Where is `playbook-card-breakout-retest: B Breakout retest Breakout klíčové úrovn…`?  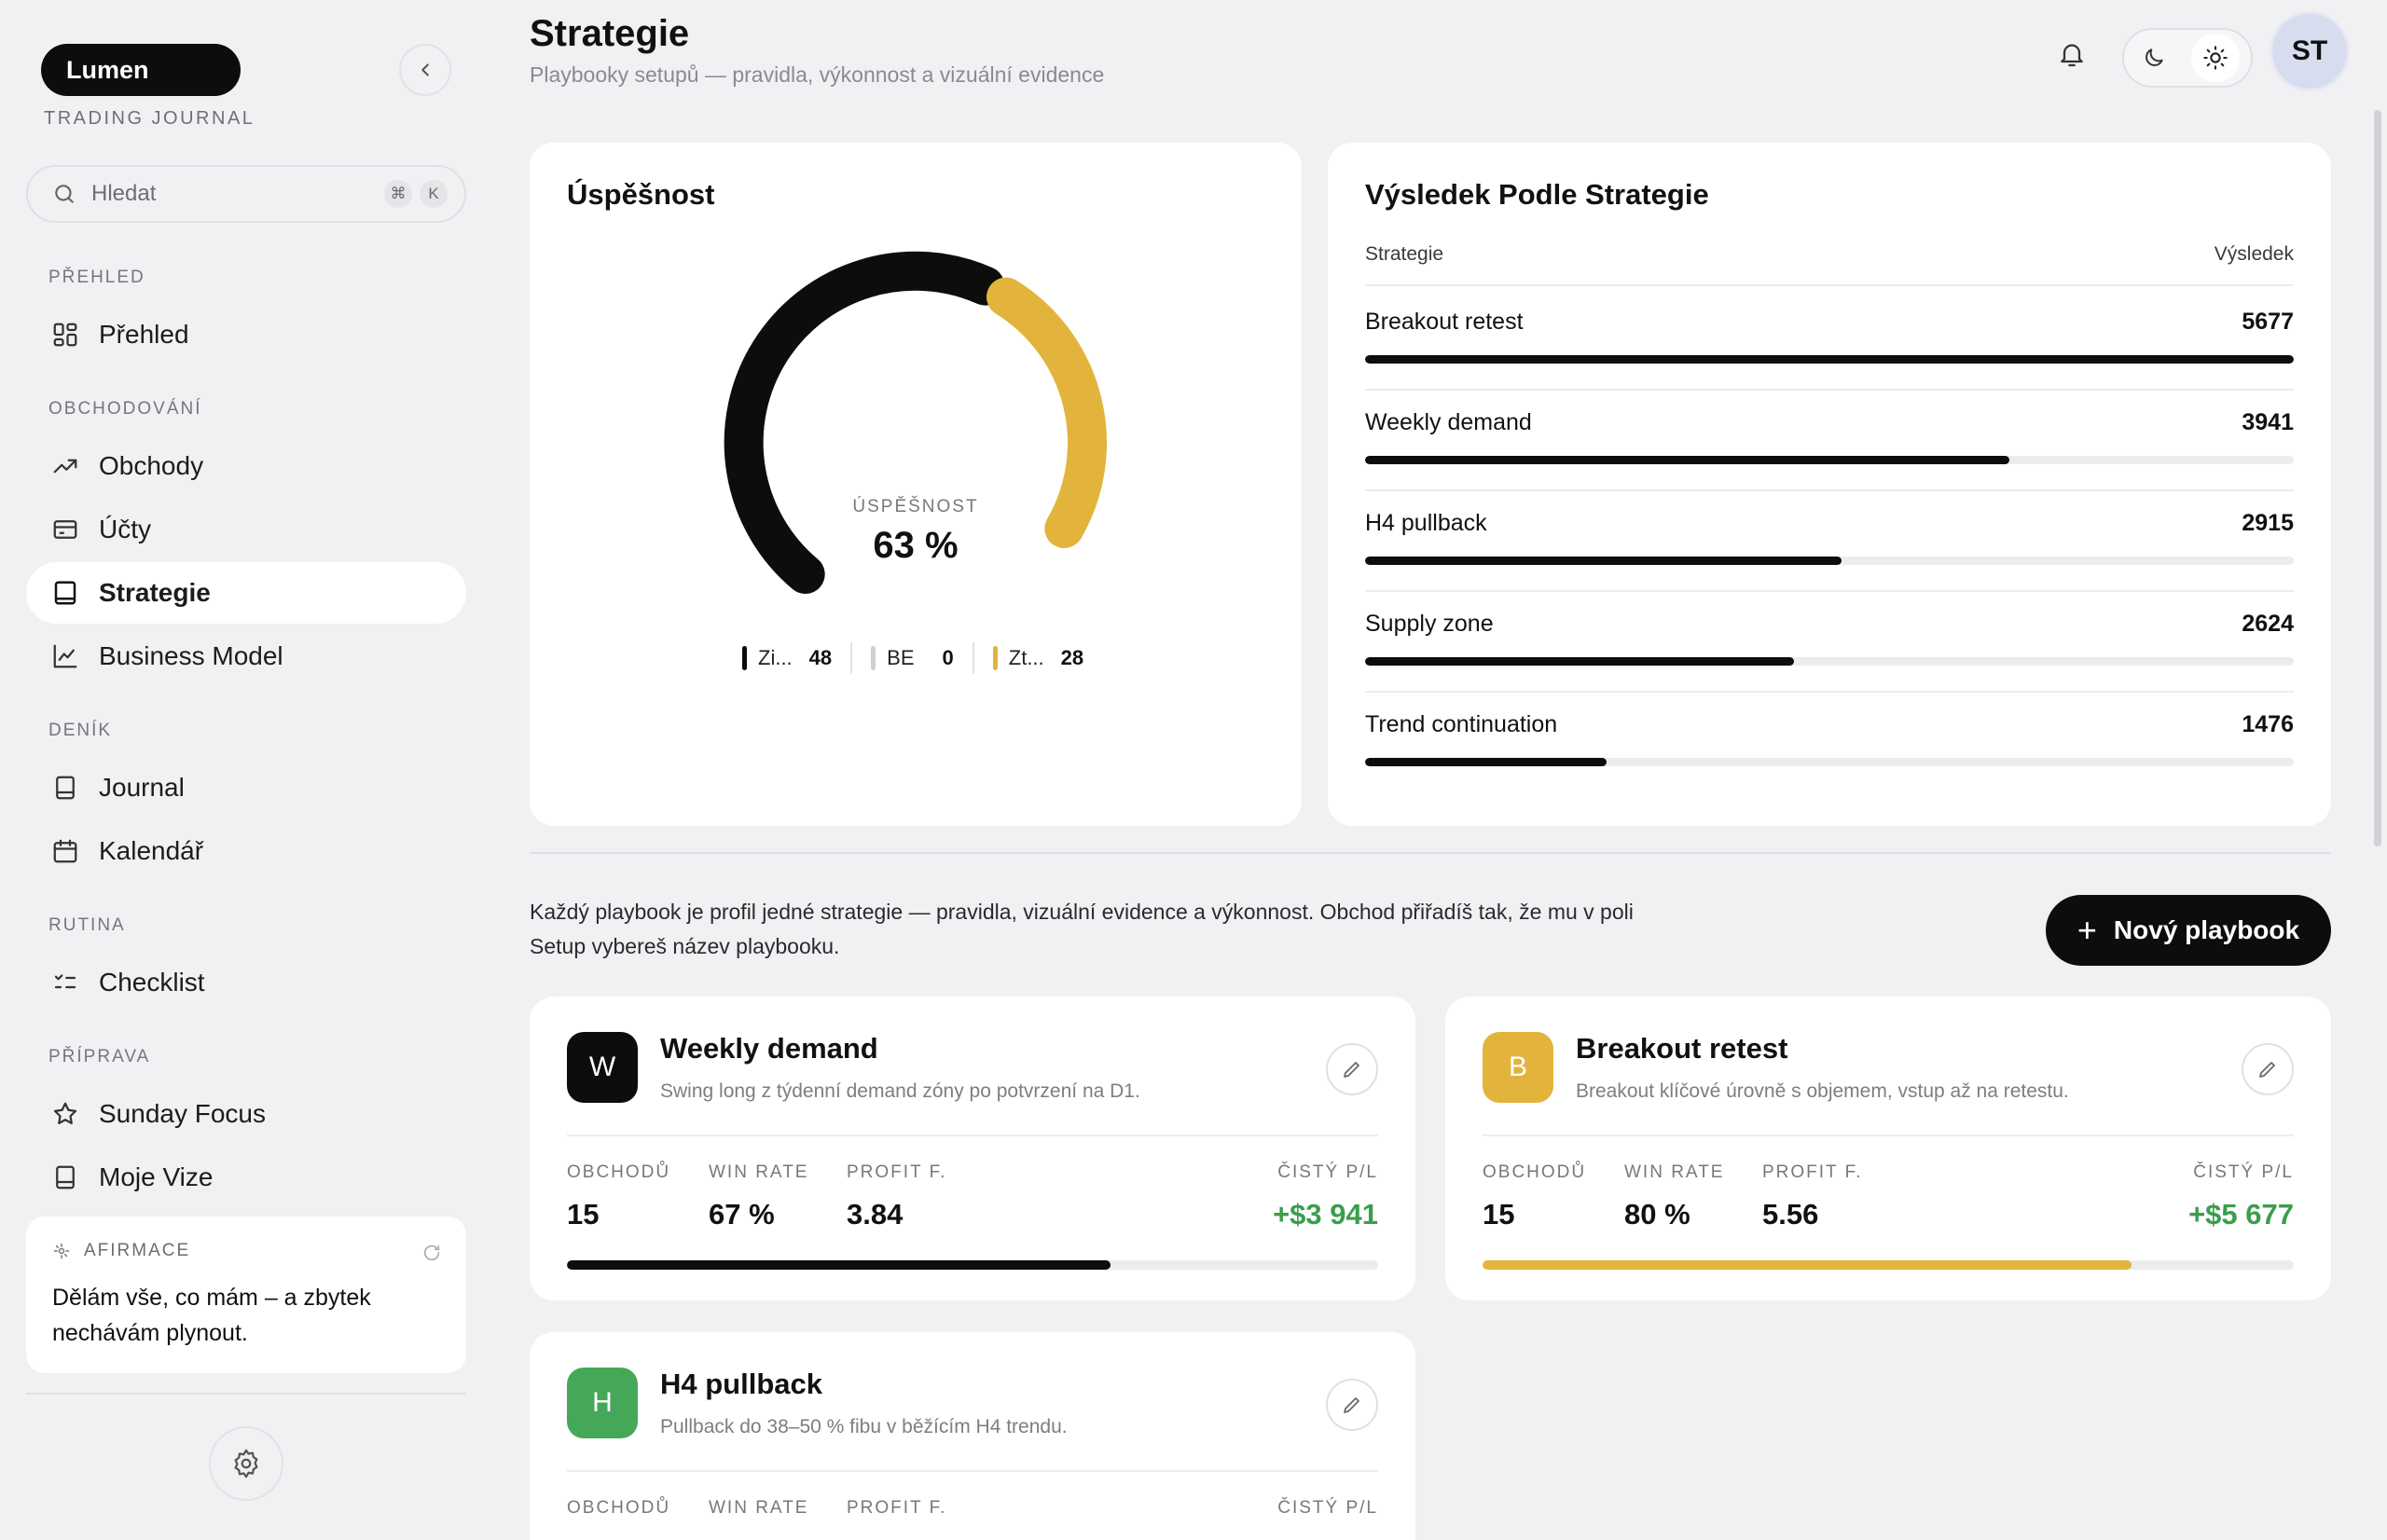 playbook-card-breakout-retest: B Breakout retest Breakout klíčové úrovn… is located at coordinates (1888, 1148).